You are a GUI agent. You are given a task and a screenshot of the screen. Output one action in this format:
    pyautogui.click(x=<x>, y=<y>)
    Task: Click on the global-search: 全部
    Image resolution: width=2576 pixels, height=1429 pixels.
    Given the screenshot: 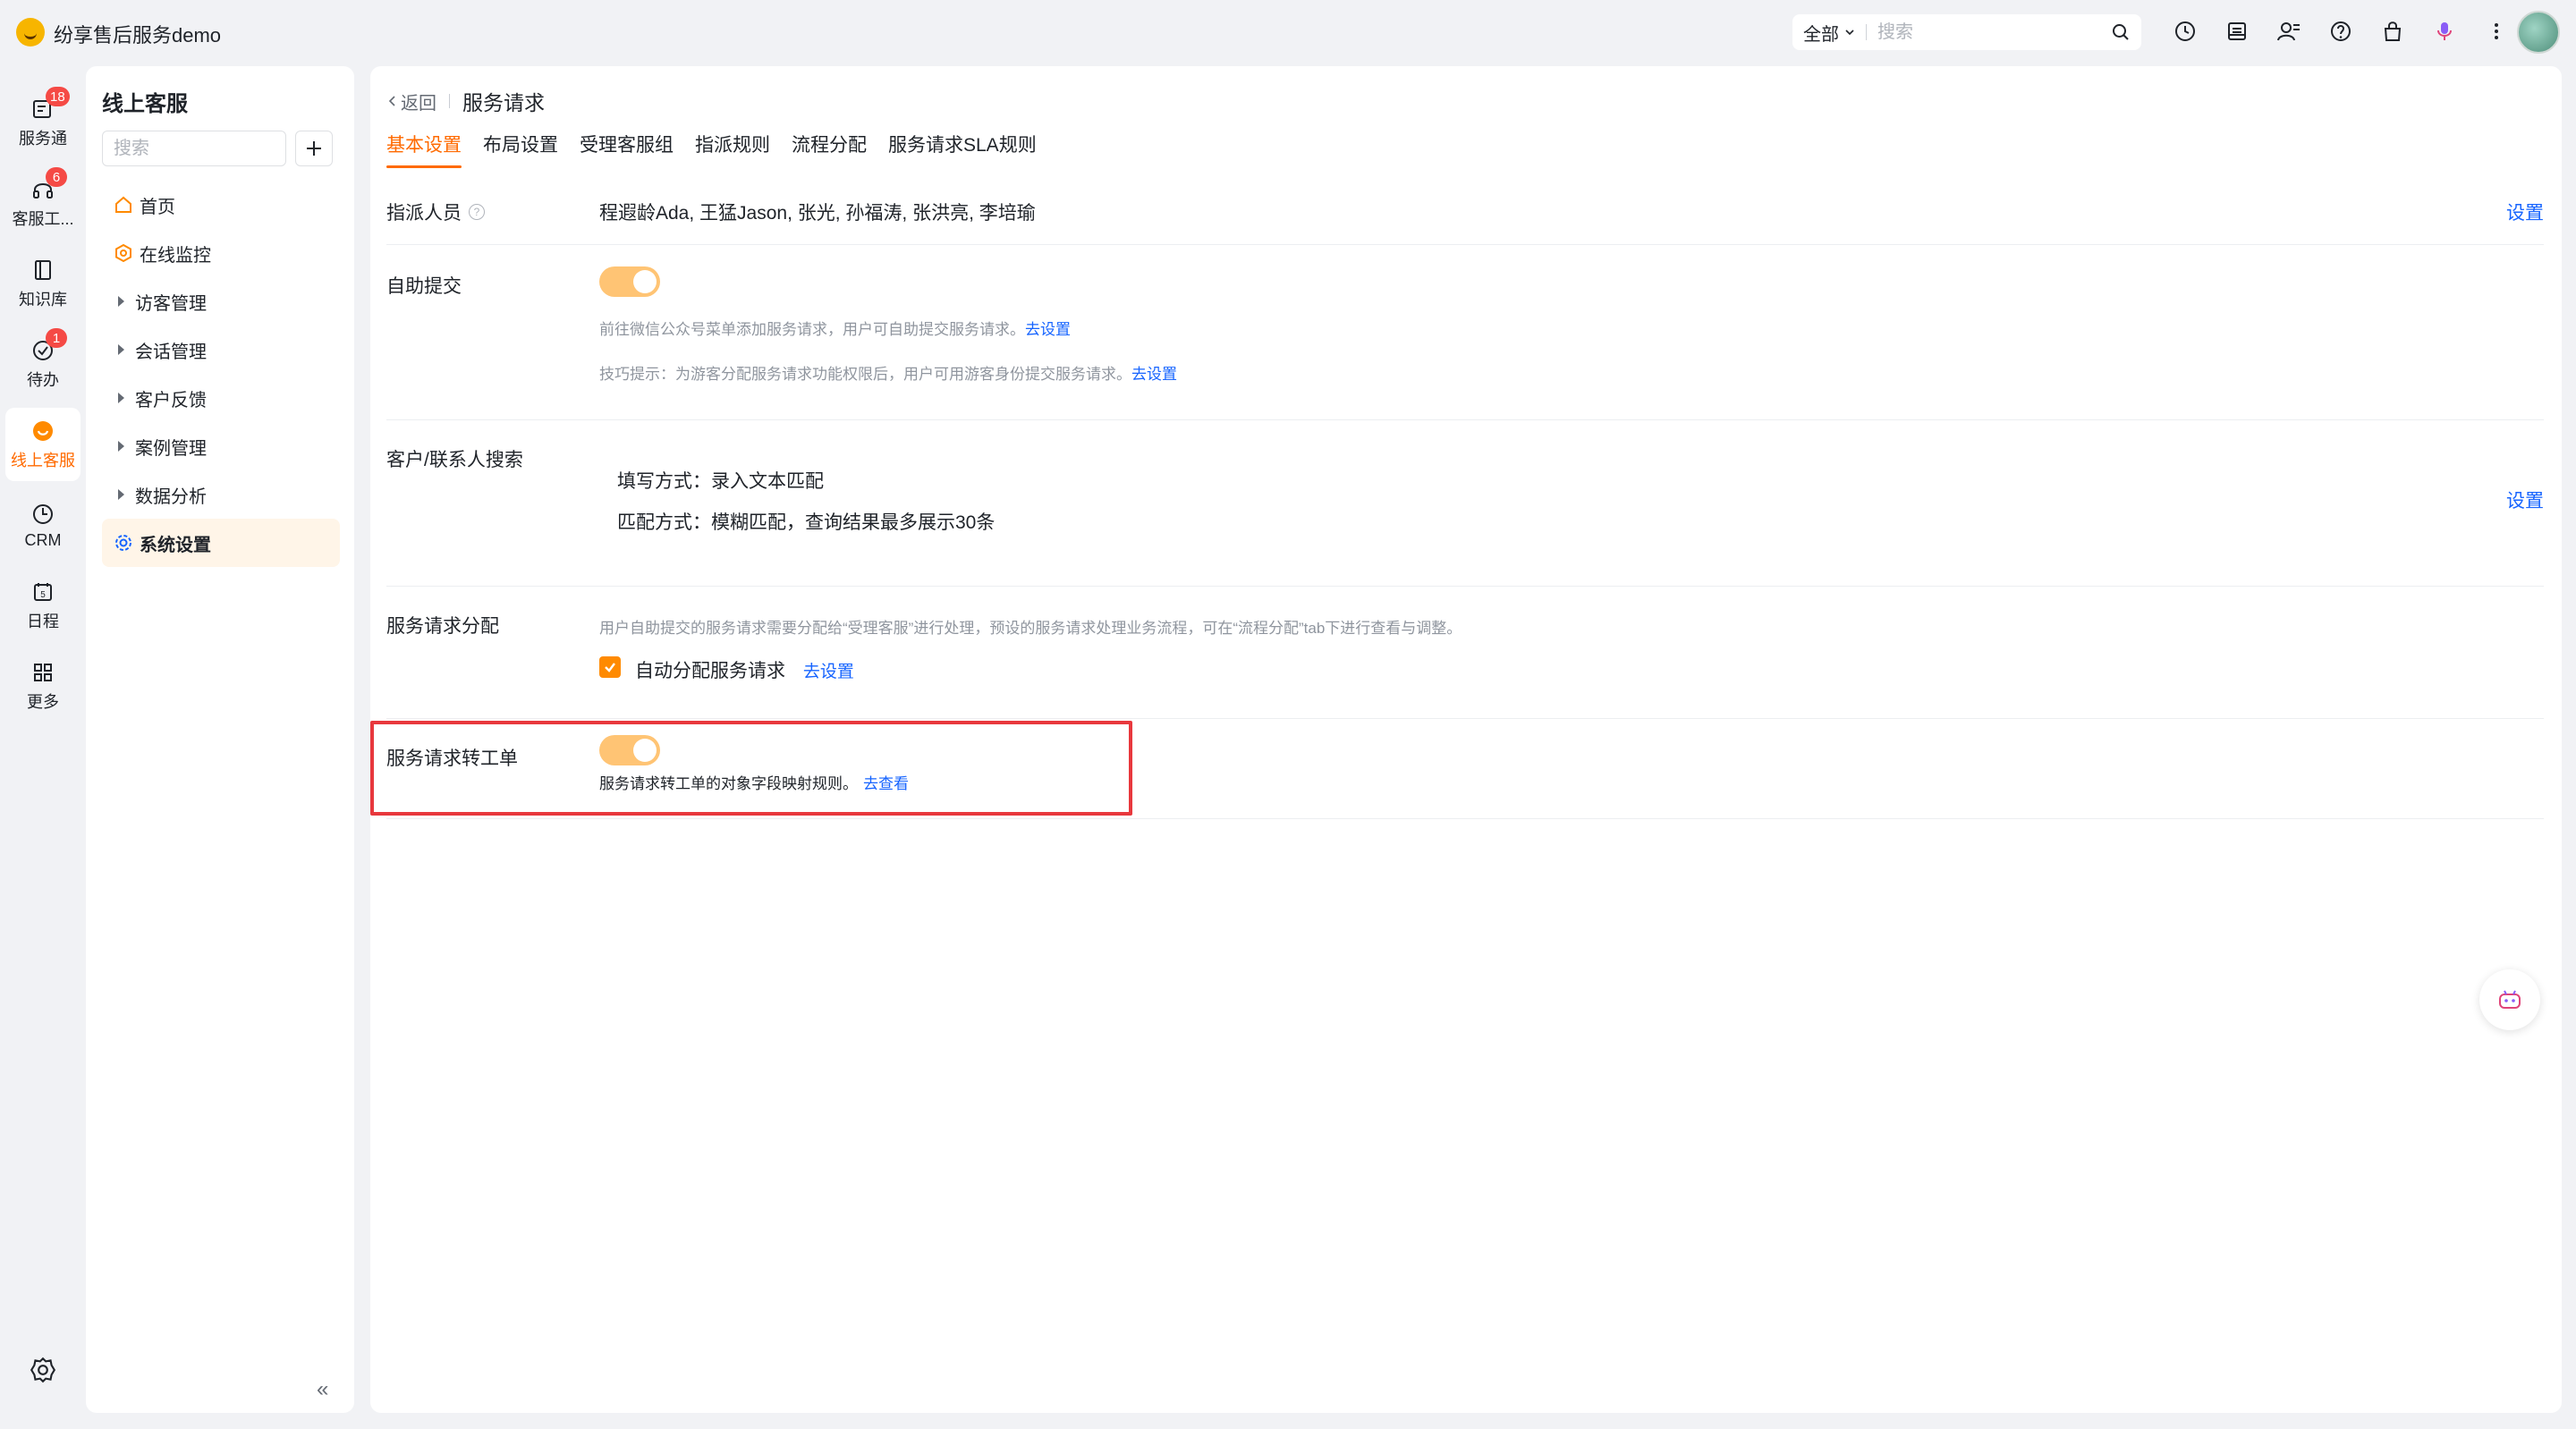 What is the action you would take?
    pyautogui.click(x=1966, y=32)
    